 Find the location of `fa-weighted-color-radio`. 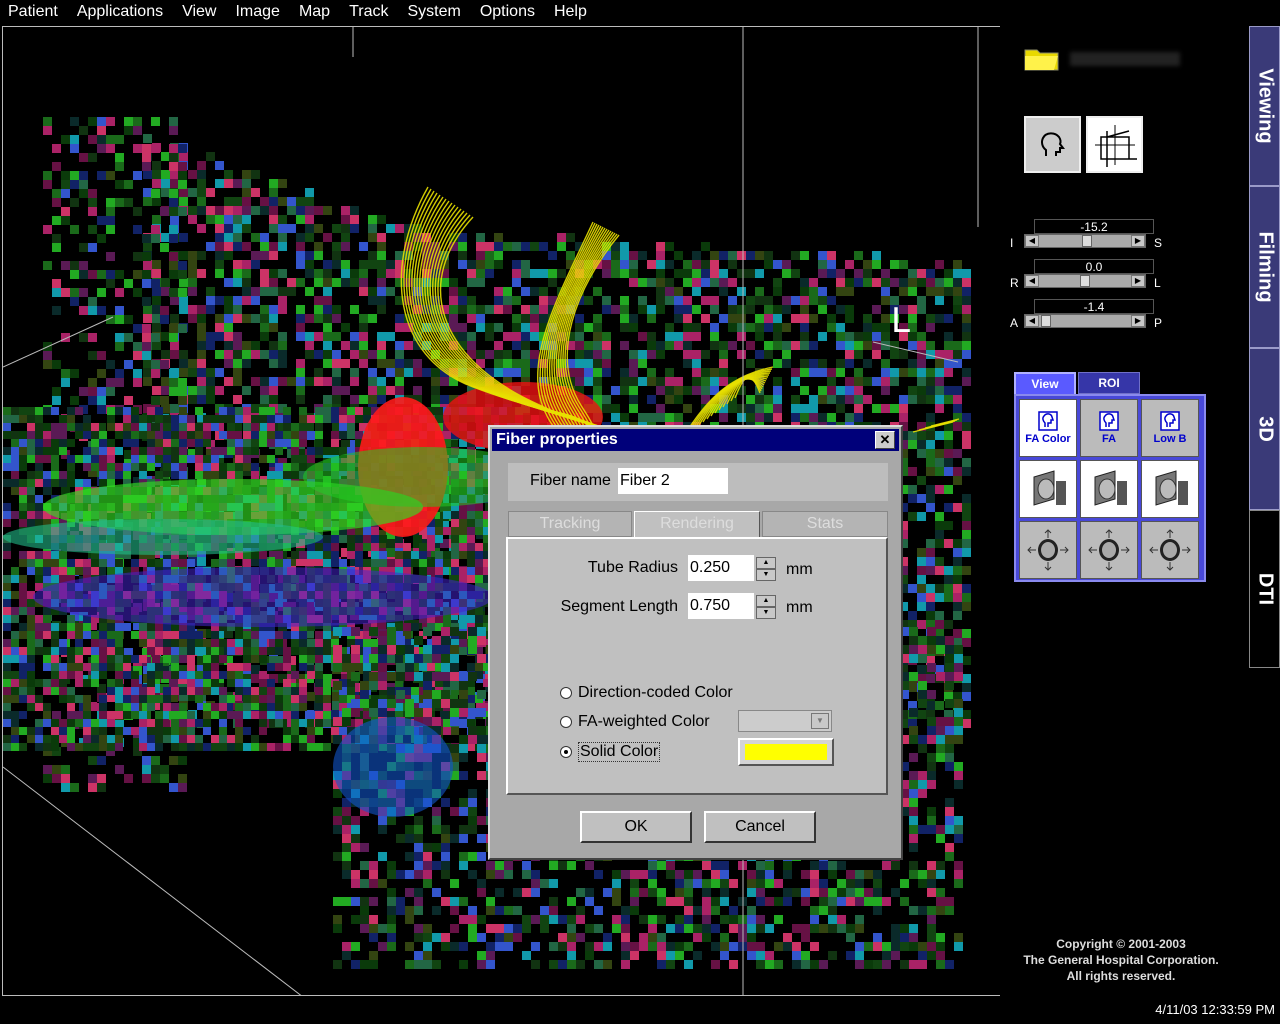

fa-weighted-color-radio is located at coordinates (566, 722).